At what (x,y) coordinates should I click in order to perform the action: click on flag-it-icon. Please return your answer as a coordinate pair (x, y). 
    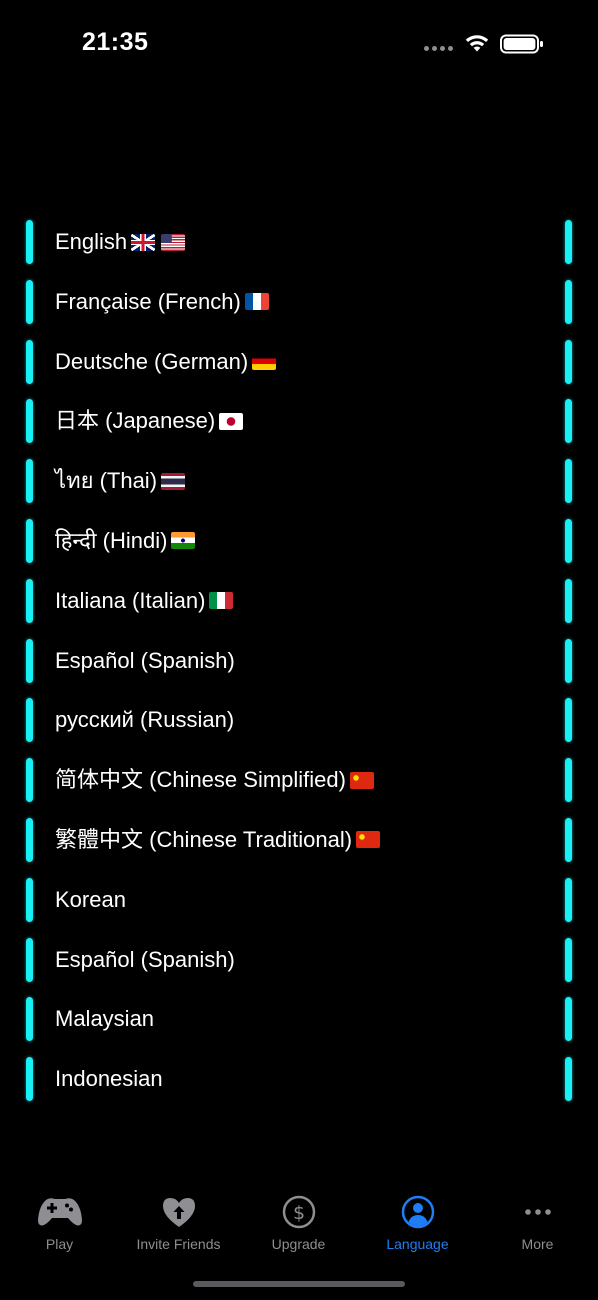
    Looking at the image, I should click on (221, 601).